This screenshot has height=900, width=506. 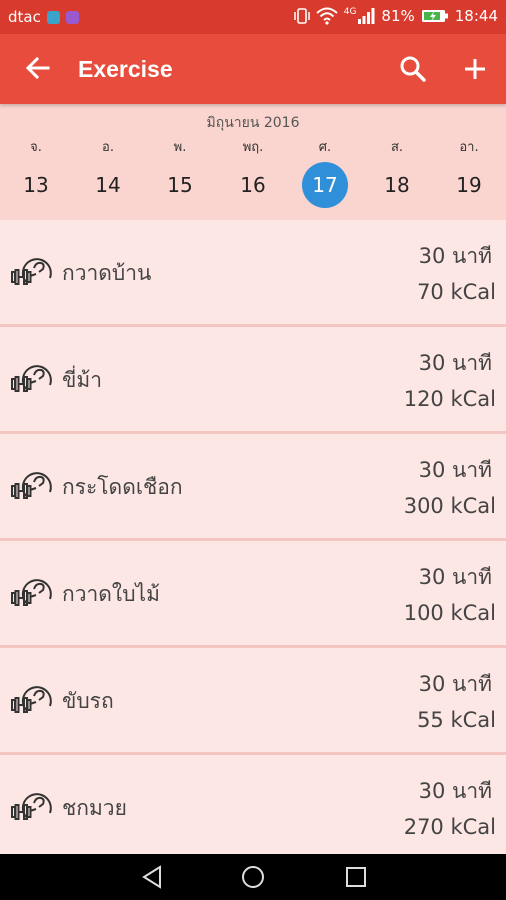 What do you see at coordinates (325, 185) in the screenshot?
I see `day-number-selected: 17` at bounding box center [325, 185].